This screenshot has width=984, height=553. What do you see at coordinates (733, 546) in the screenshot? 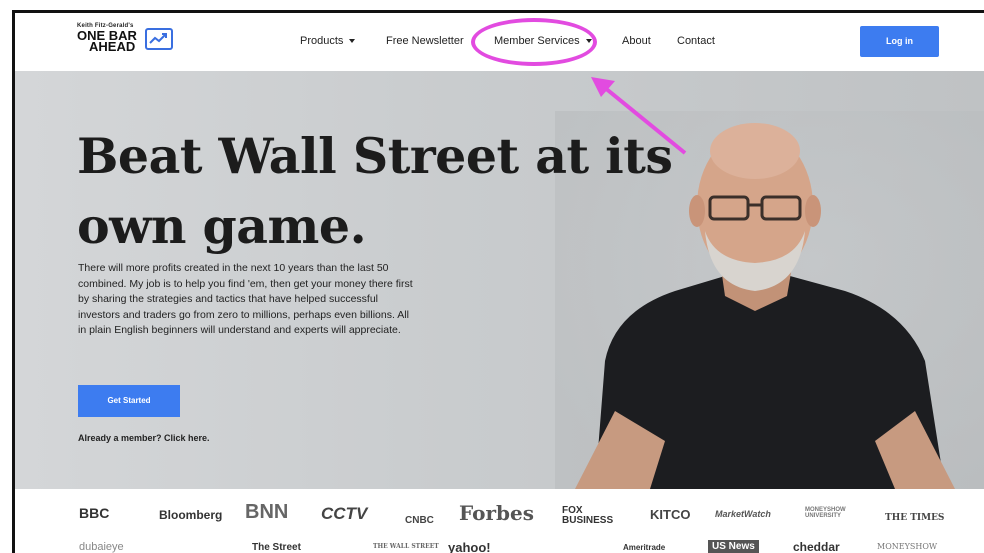
I see `usnews-logo: US News` at bounding box center [733, 546].